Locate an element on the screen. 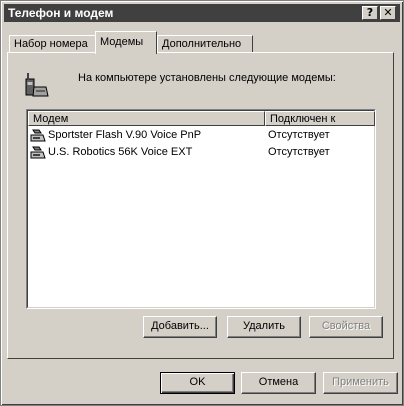  apply-button: Применить is located at coordinates (360, 383).